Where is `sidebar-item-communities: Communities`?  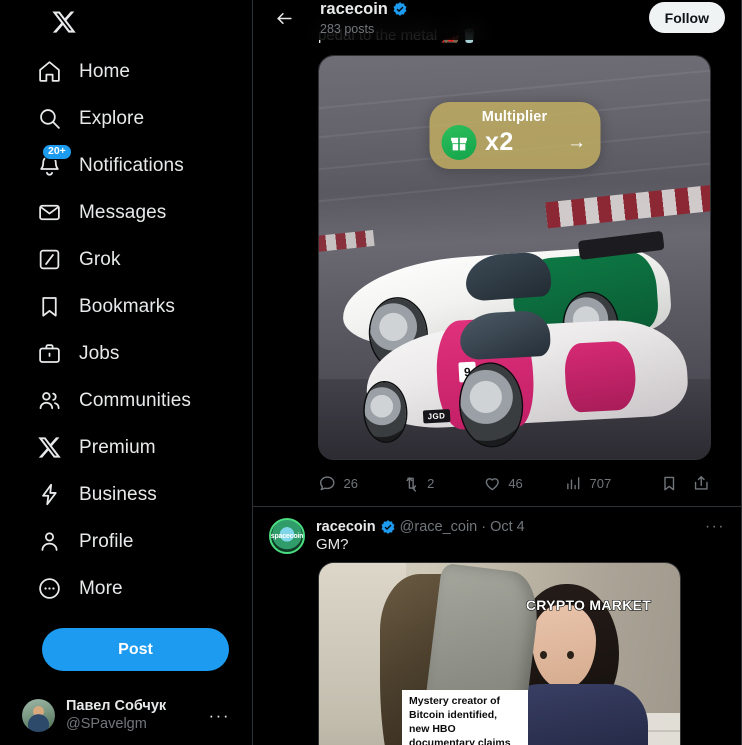
sidebar-item-communities: Communities is located at coordinates (115, 400).